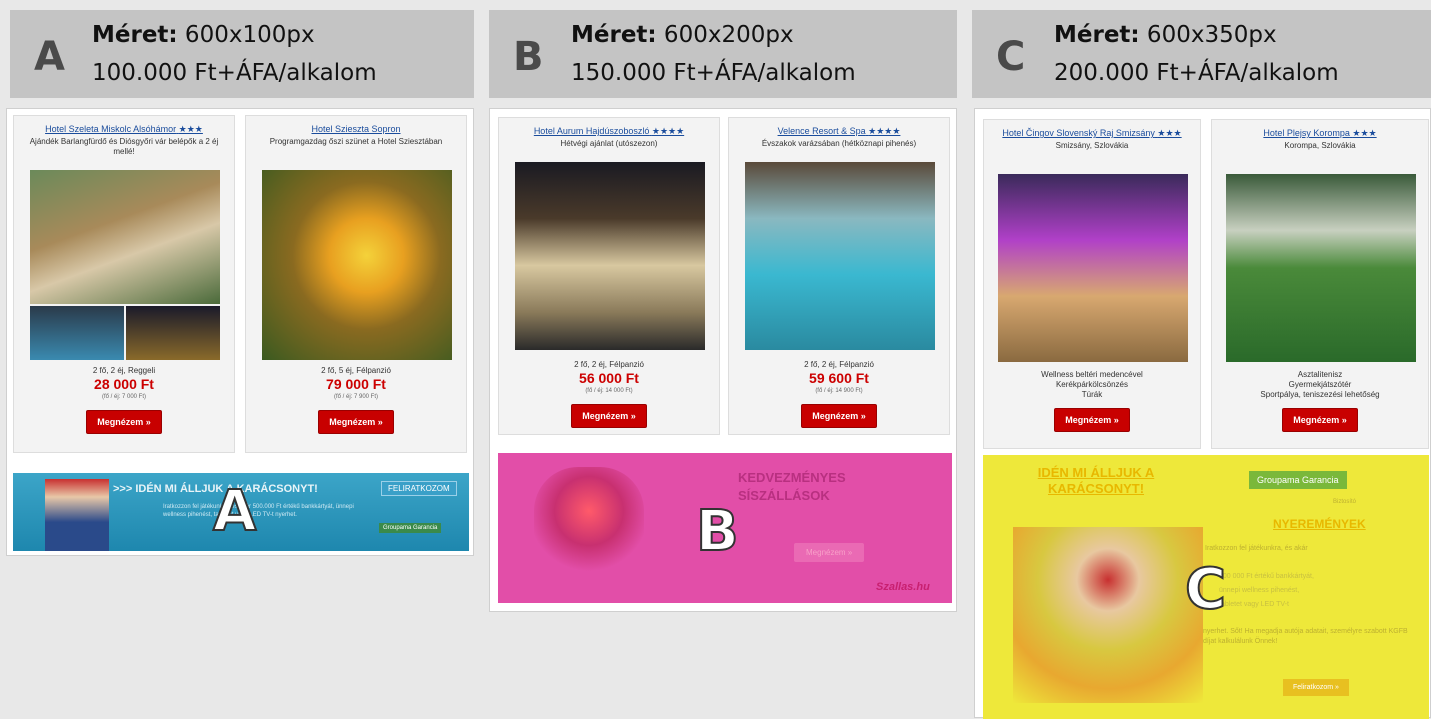 This screenshot has height=719, width=1431. What do you see at coordinates (1256, 548) in the screenshot?
I see `promo-line: Iratkozzon fel játékunkra, és akár` at bounding box center [1256, 548].